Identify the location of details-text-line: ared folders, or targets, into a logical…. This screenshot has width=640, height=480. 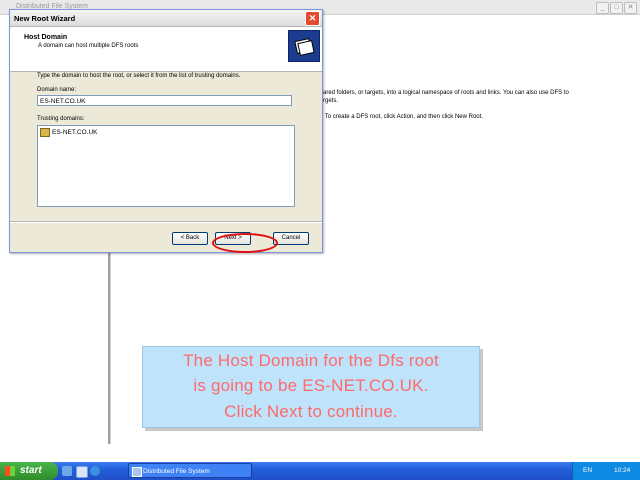
(446, 93).